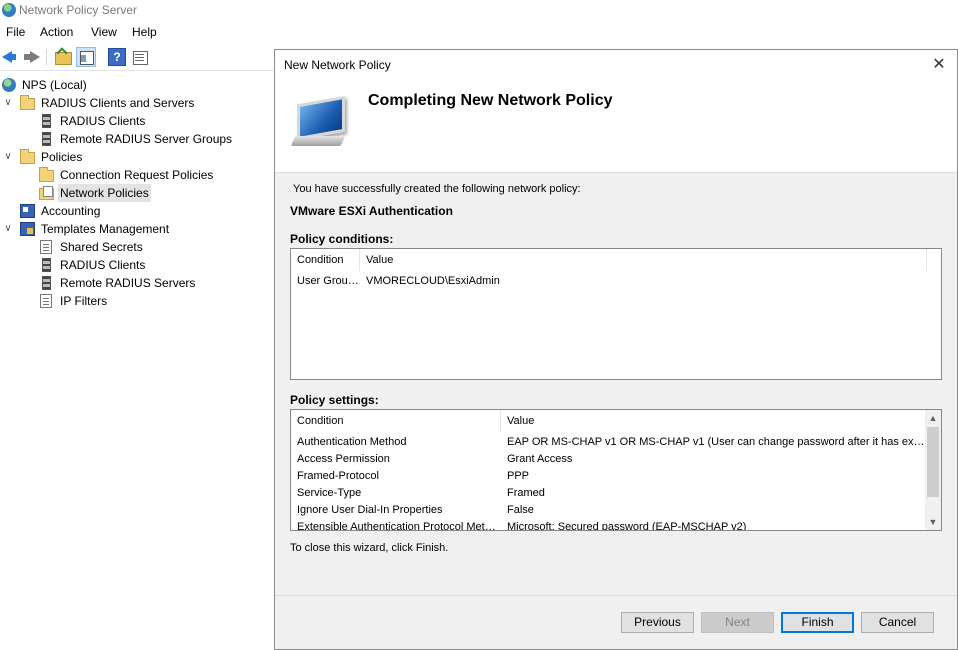 Image resolution: width=958 pixels, height=650 pixels. Describe the element at coordinates (817, 622) in the screenshot. I see `finish-button: Finish` at that location.